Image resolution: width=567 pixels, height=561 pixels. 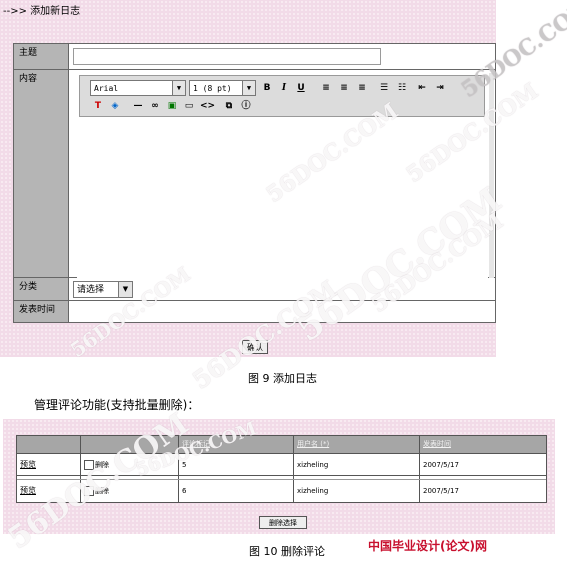 I want to click on site-logo: 中国毕业设计(论文)网, so click(x=427, y=546).